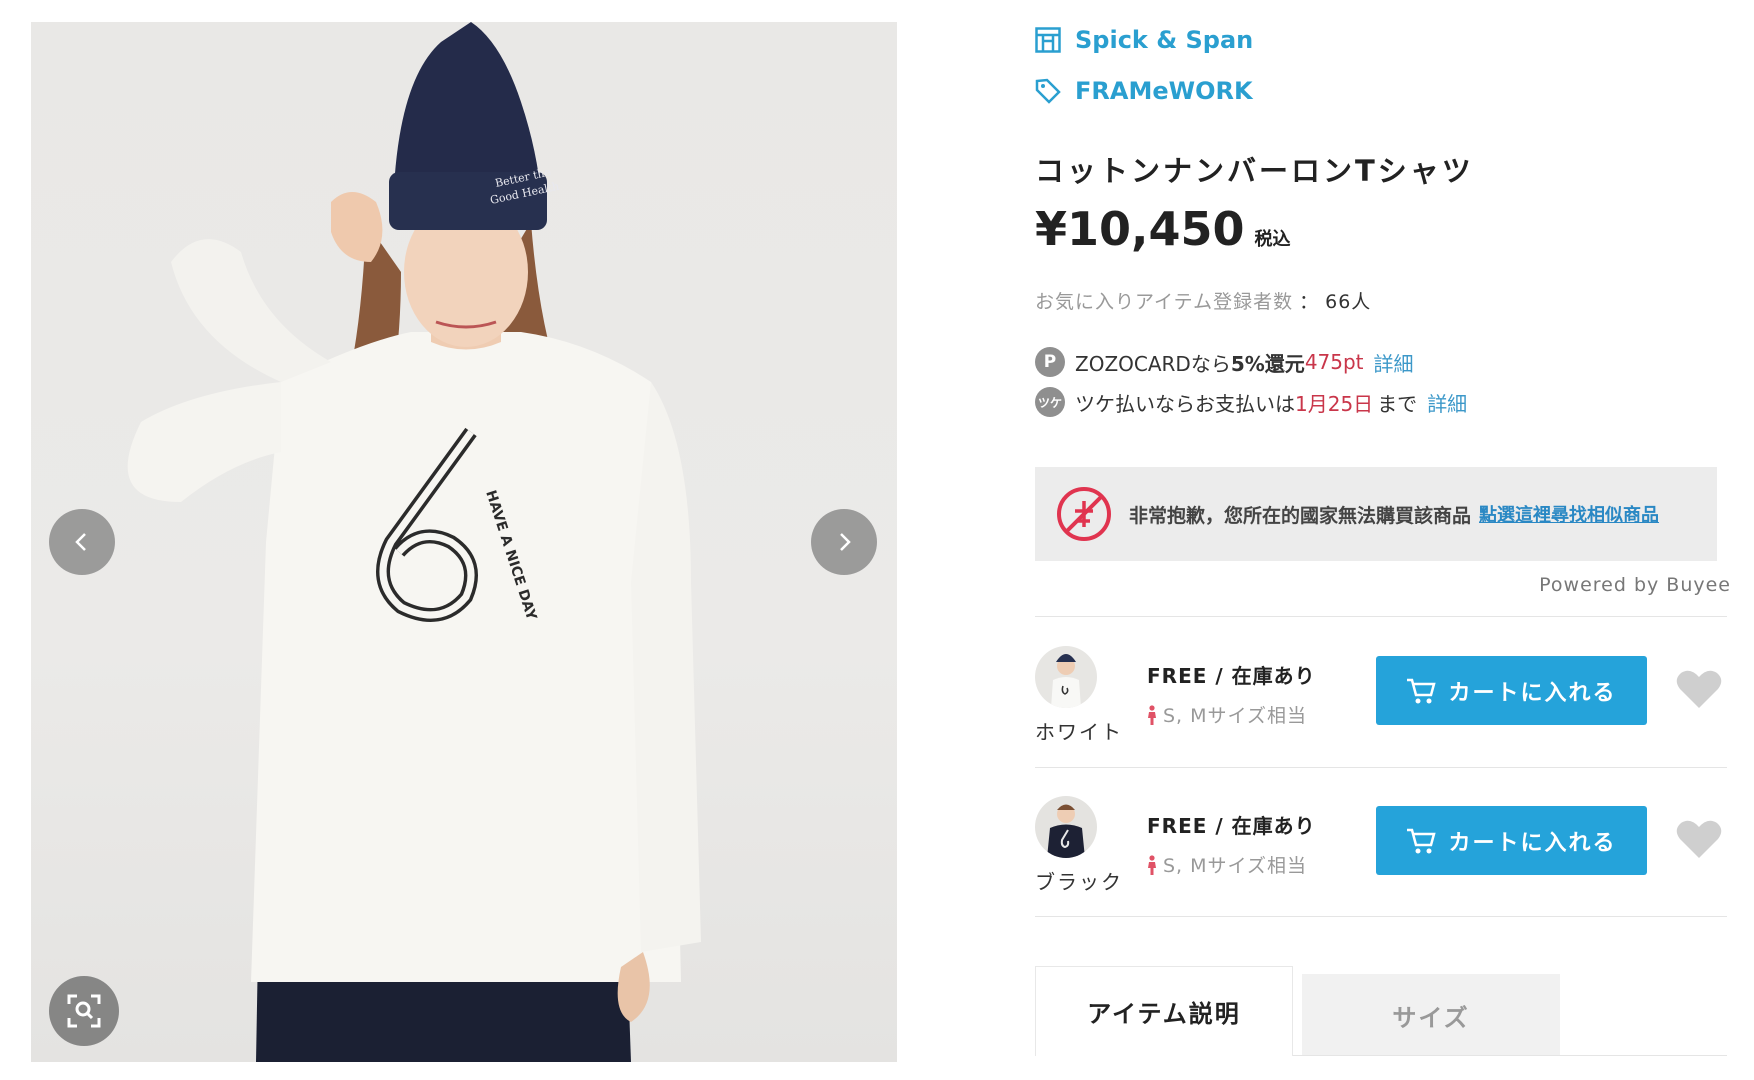  Describe the element at coordinates (1164, 302) in the screenshot. I see `favorite-count-label: お気に入りアイテム登録者数` at that location.